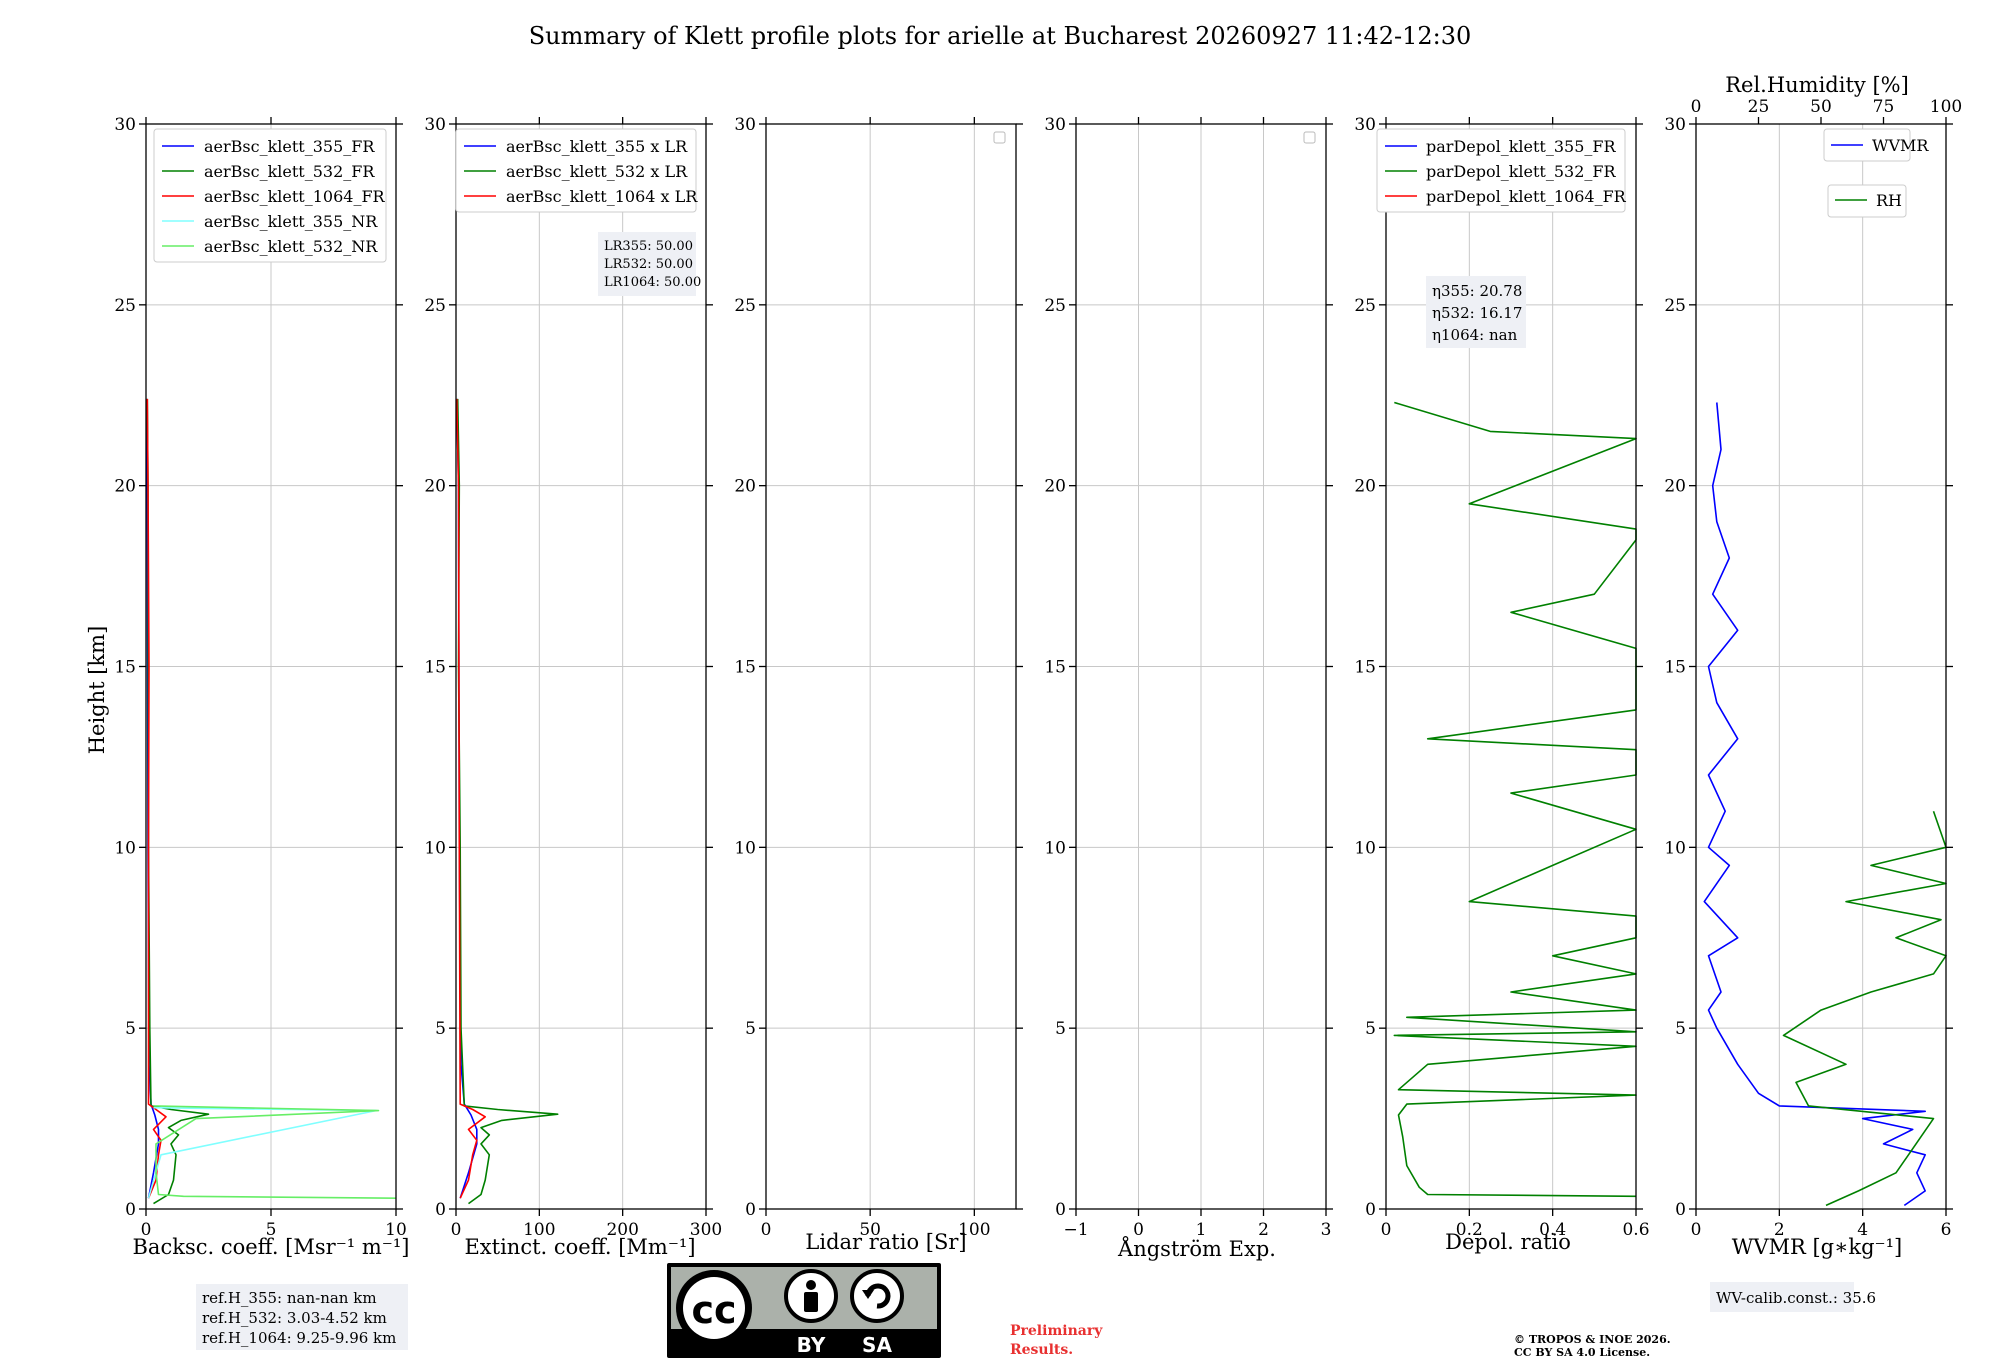 The width and height of the screenshot is (2000, 1360). I want to click on lidar-ratio-532: LR532: 50.00, so click(648, 264).